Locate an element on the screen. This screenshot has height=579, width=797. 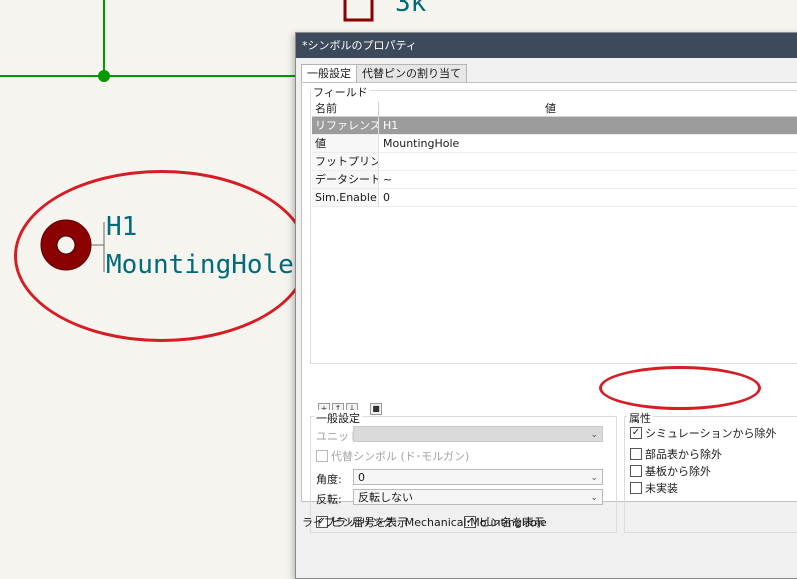
angle-select: 0 ⌄ is located at coordinates (478, 477).